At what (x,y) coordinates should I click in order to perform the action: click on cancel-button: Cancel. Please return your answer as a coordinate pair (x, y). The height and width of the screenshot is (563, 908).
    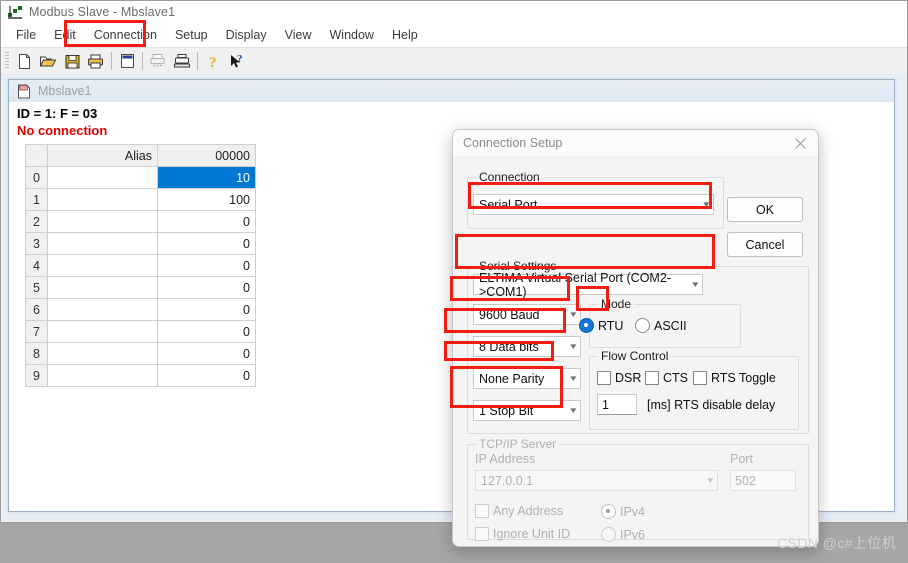
    Looking at the image, I should click on (765, 244).